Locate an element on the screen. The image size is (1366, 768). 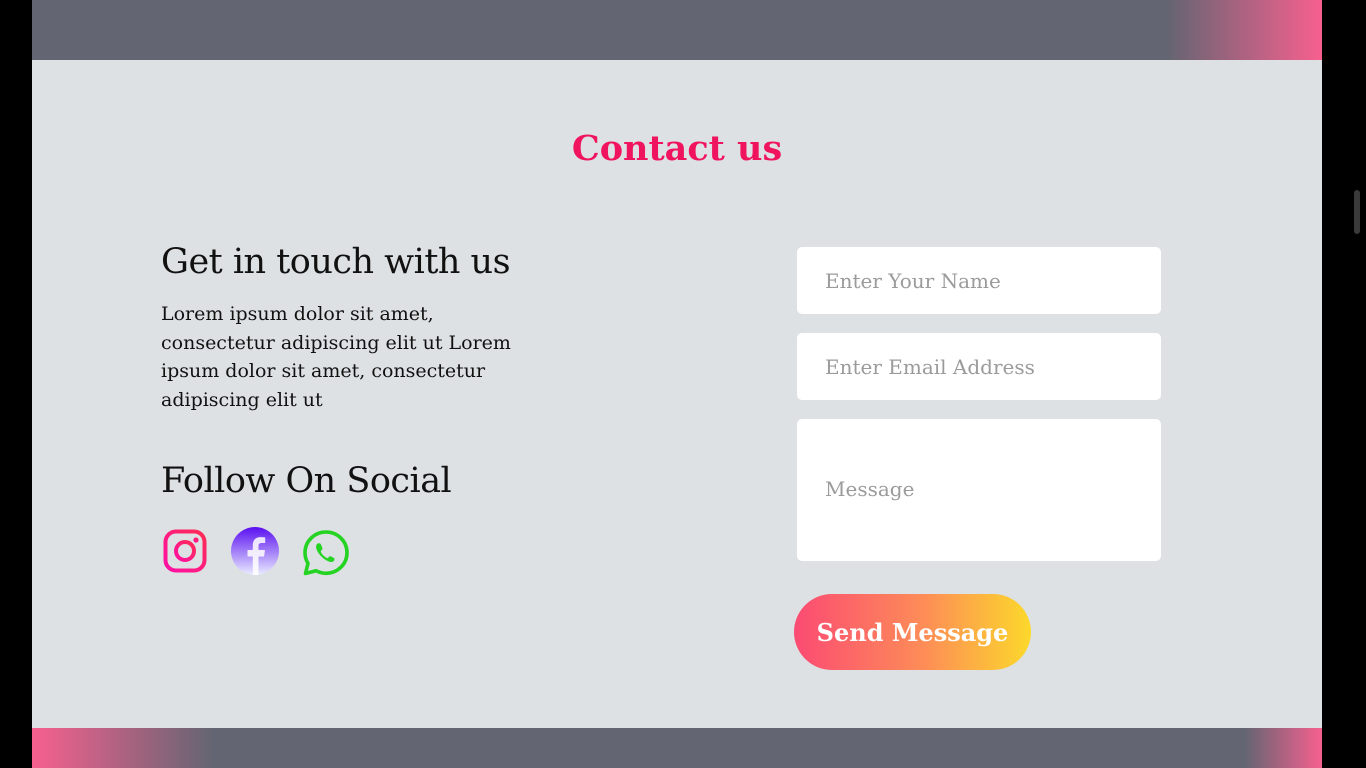
facebook-icon is located at coordinates (255, 551).